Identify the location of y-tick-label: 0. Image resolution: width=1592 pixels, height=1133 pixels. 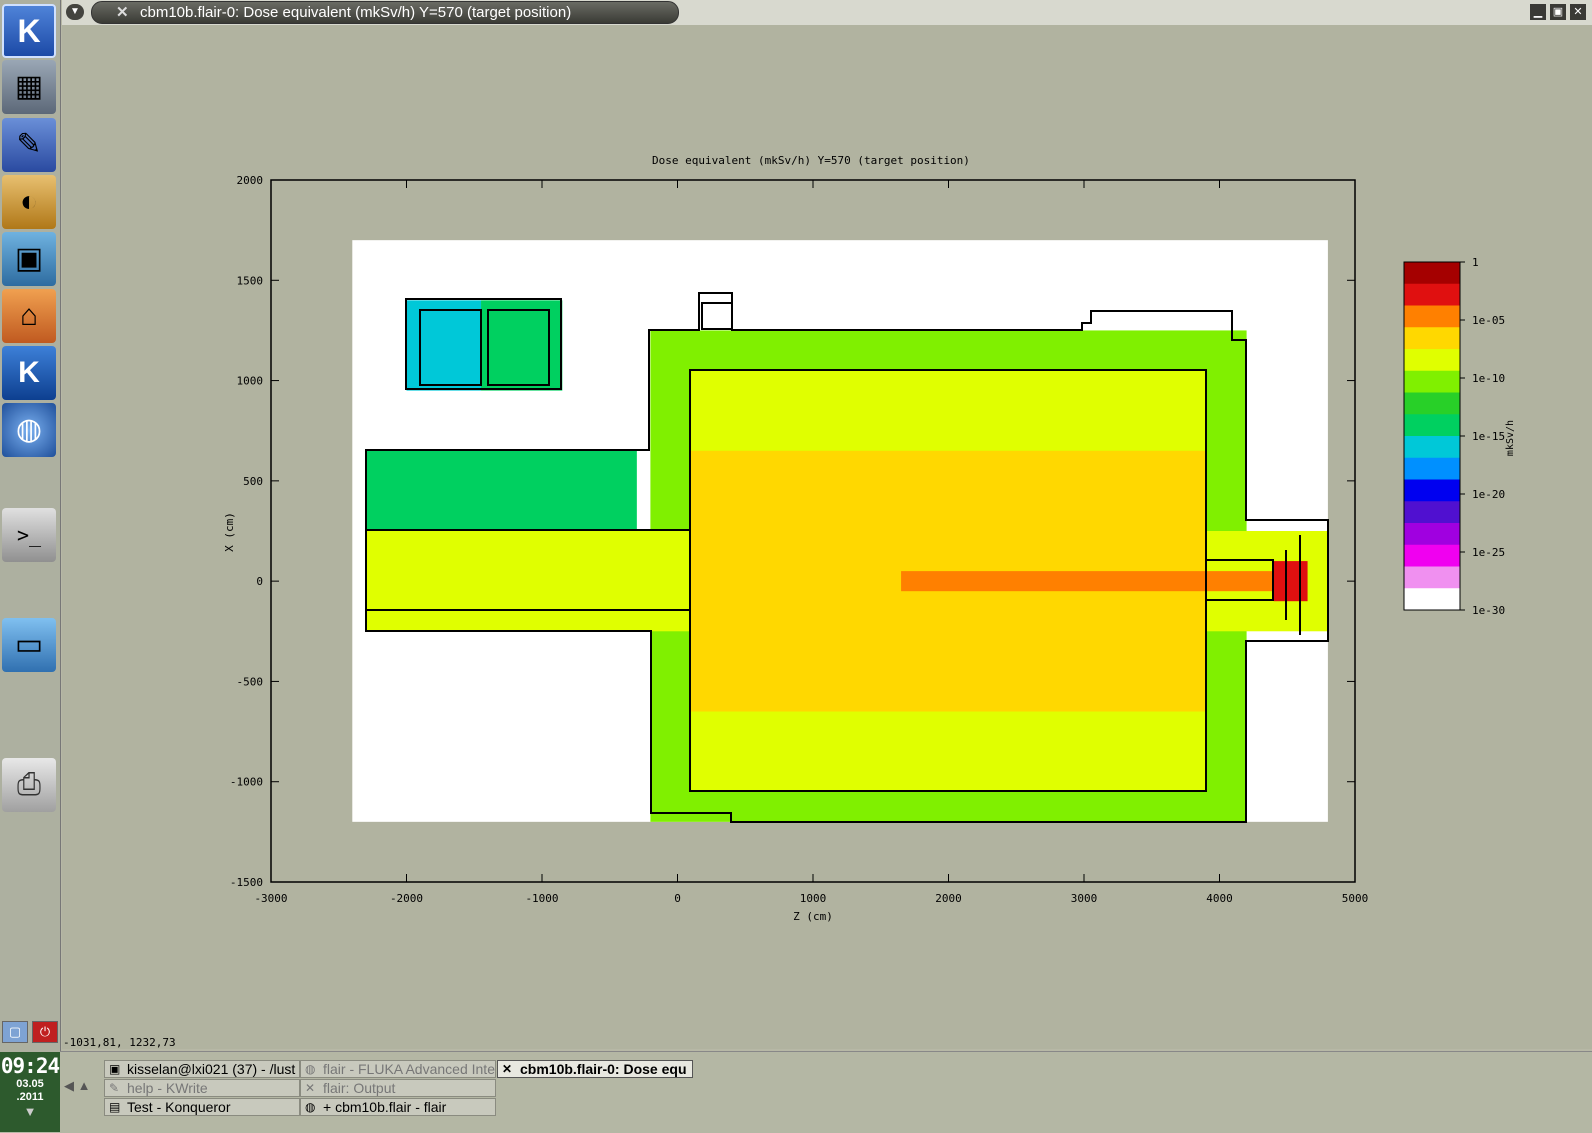
(259, 581).